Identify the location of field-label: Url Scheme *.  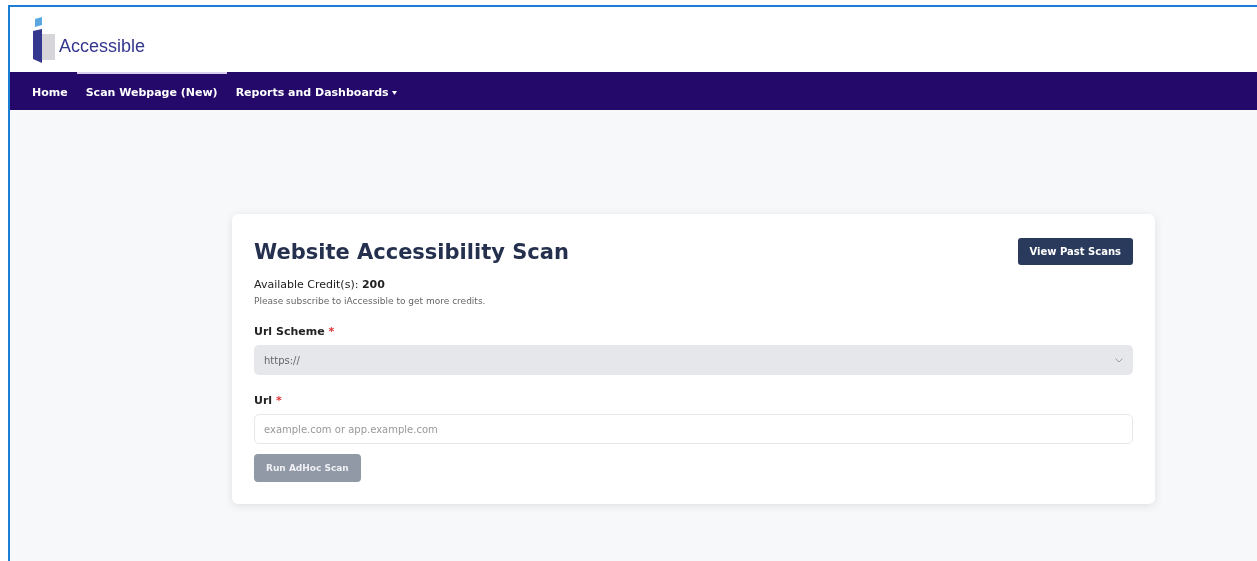
(295, 331).